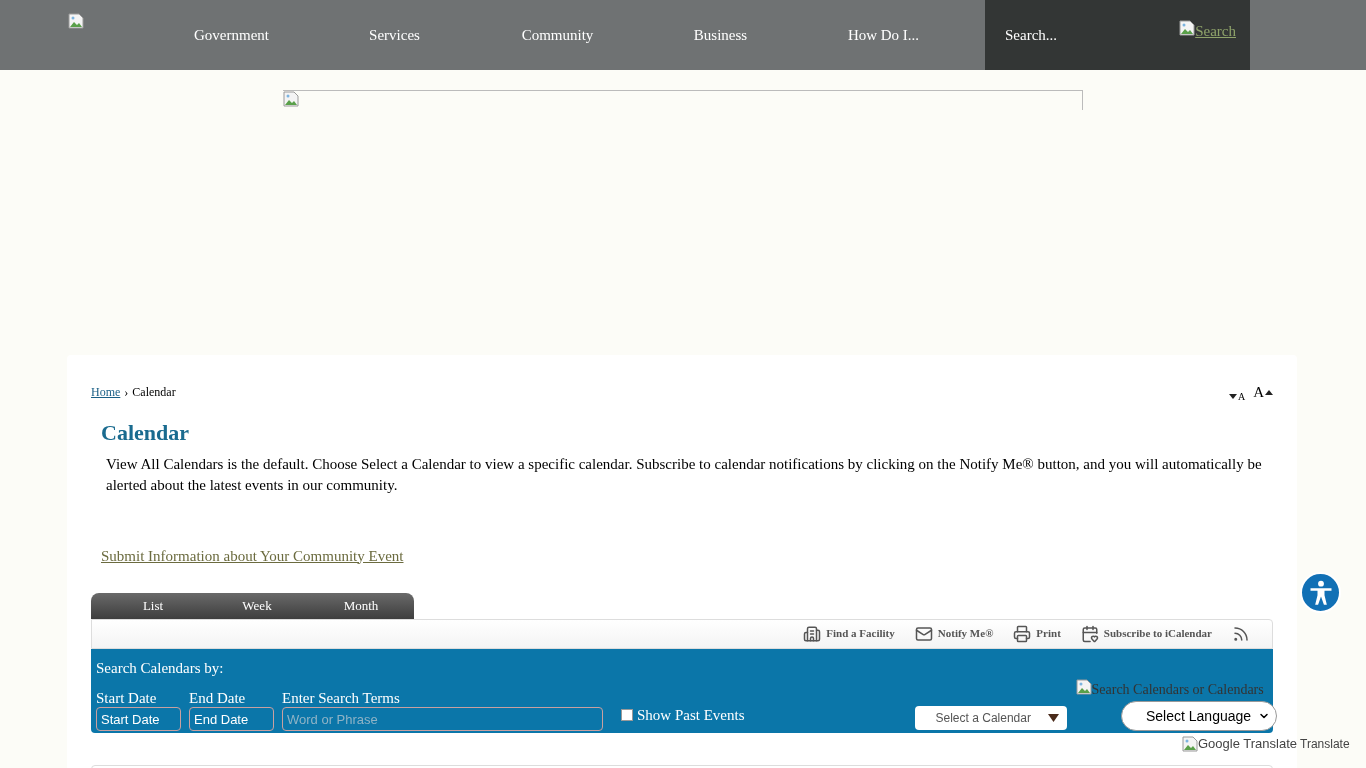 This screenshot has height=768, width=1366. I want to click on end-date-field: End Date, so click(231, 719).